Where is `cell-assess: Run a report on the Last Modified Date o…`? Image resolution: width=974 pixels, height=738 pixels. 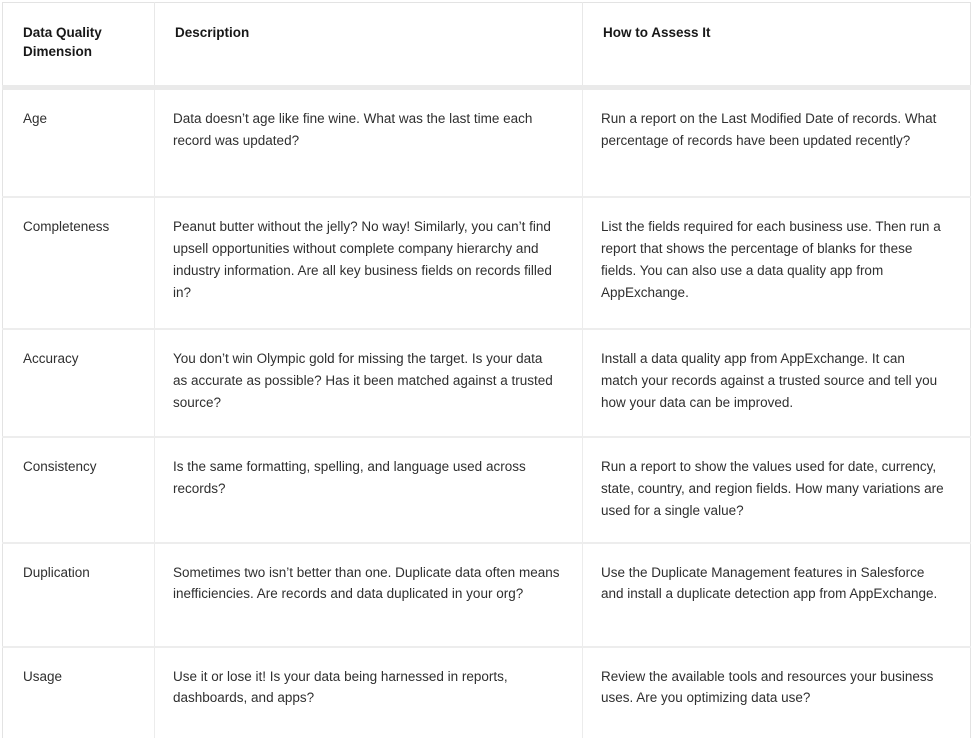
cell-assess: Run a report on the Last Modified Date o… is located at coordinates (776, 142).